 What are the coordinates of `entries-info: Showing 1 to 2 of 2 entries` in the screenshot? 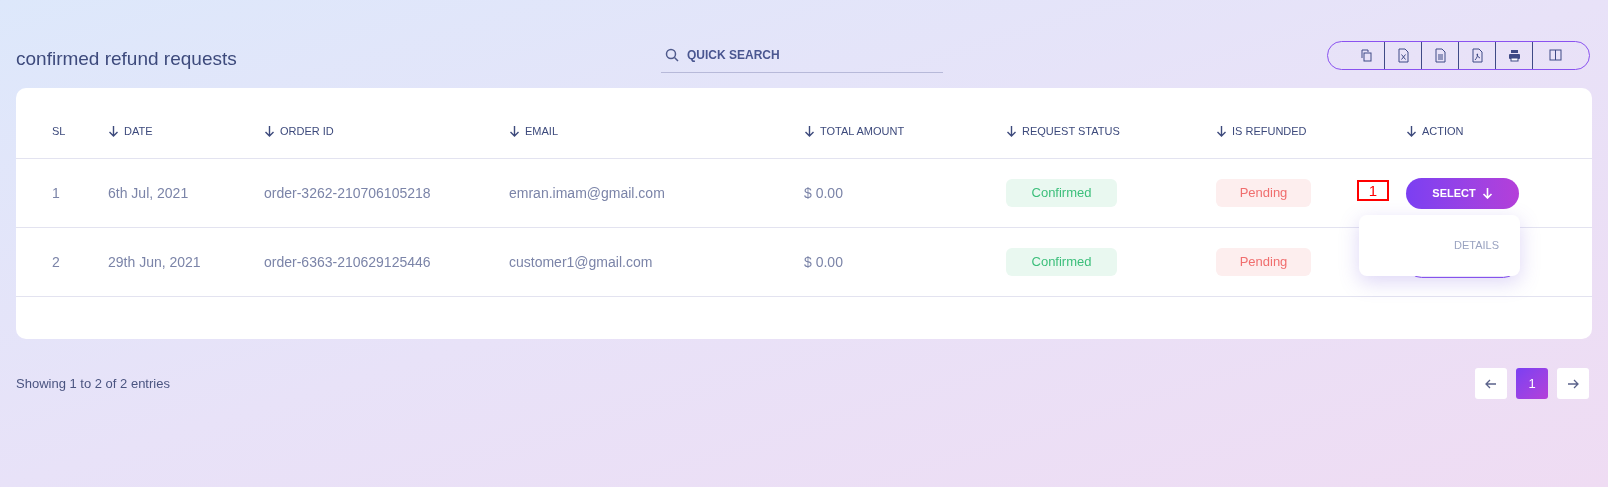 It's located at (93, 383).